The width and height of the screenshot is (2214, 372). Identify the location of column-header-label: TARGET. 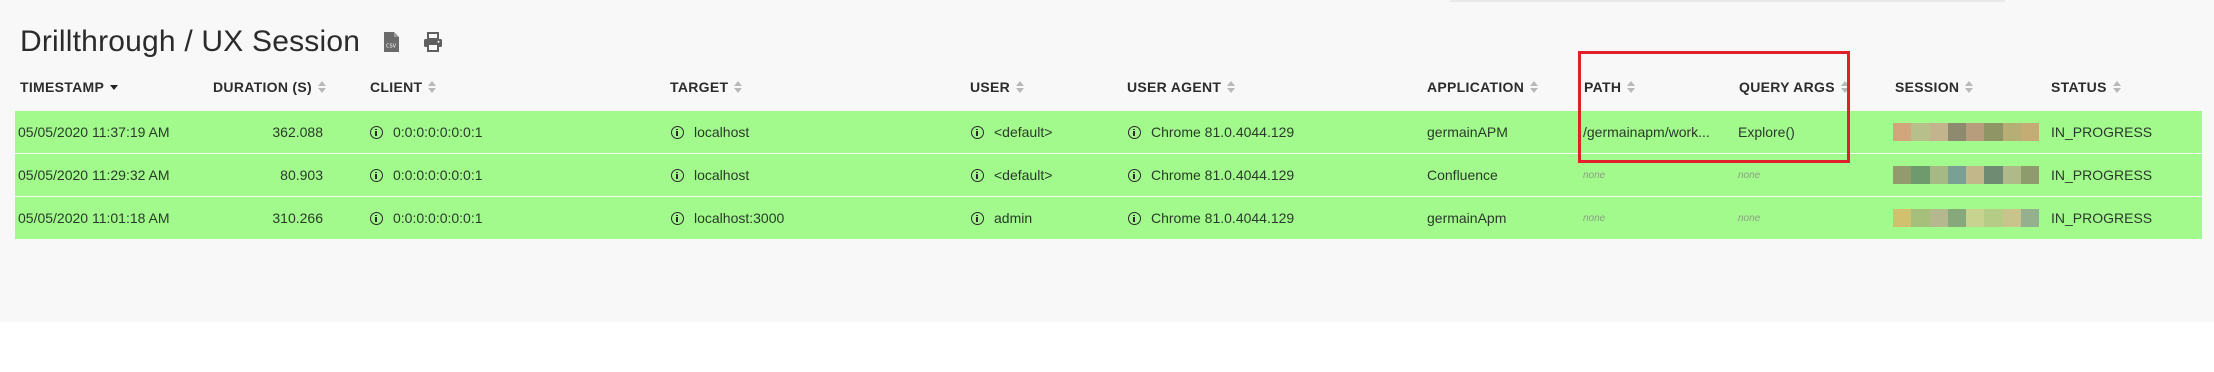
(699, 87).